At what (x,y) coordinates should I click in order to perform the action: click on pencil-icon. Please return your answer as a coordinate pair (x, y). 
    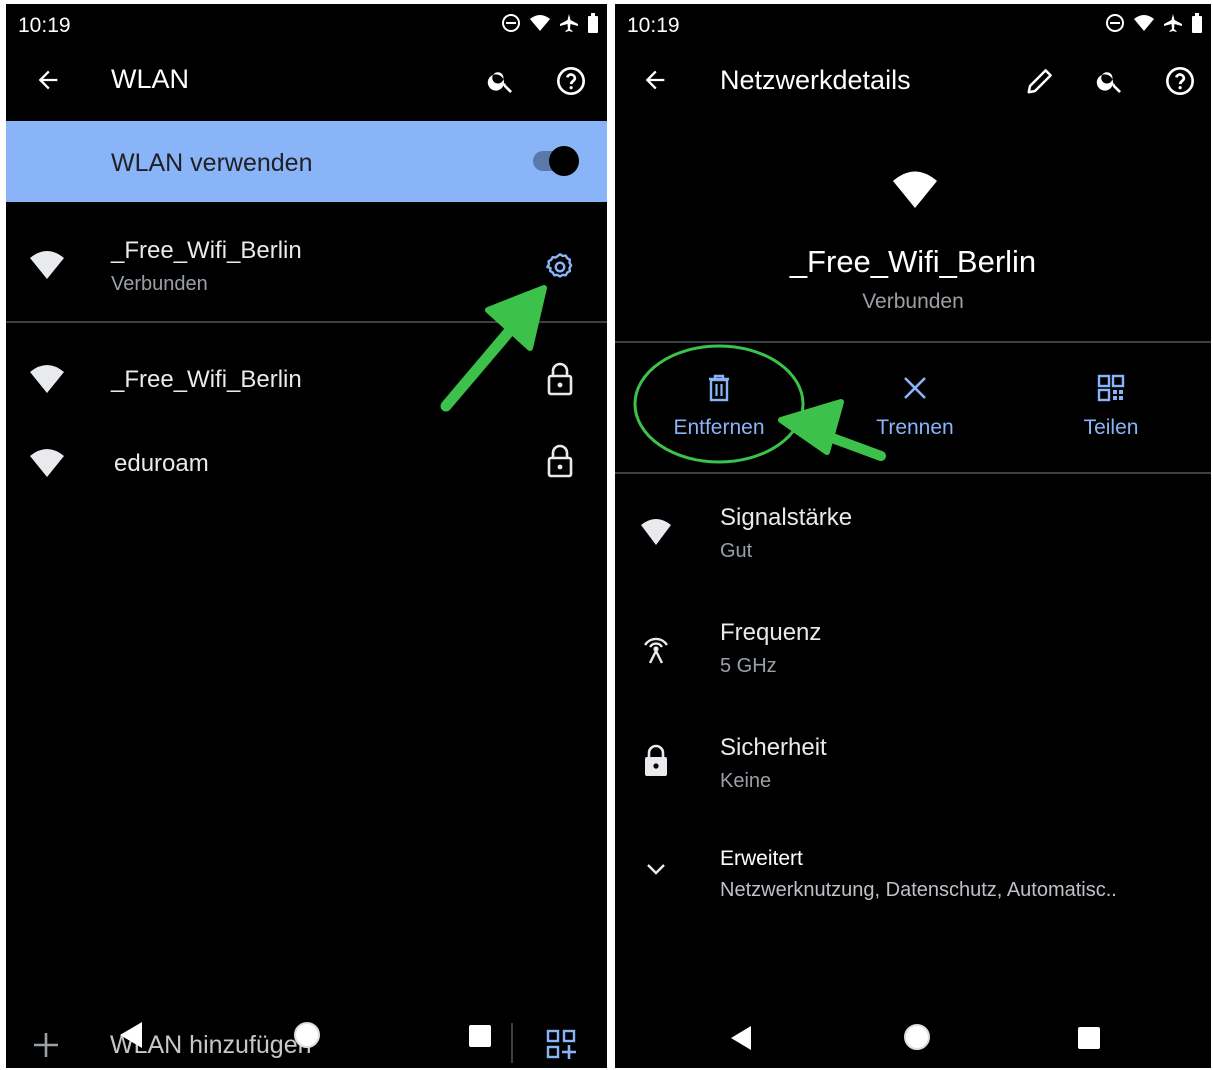
    Looking at the image, I should click on (1039, 81).